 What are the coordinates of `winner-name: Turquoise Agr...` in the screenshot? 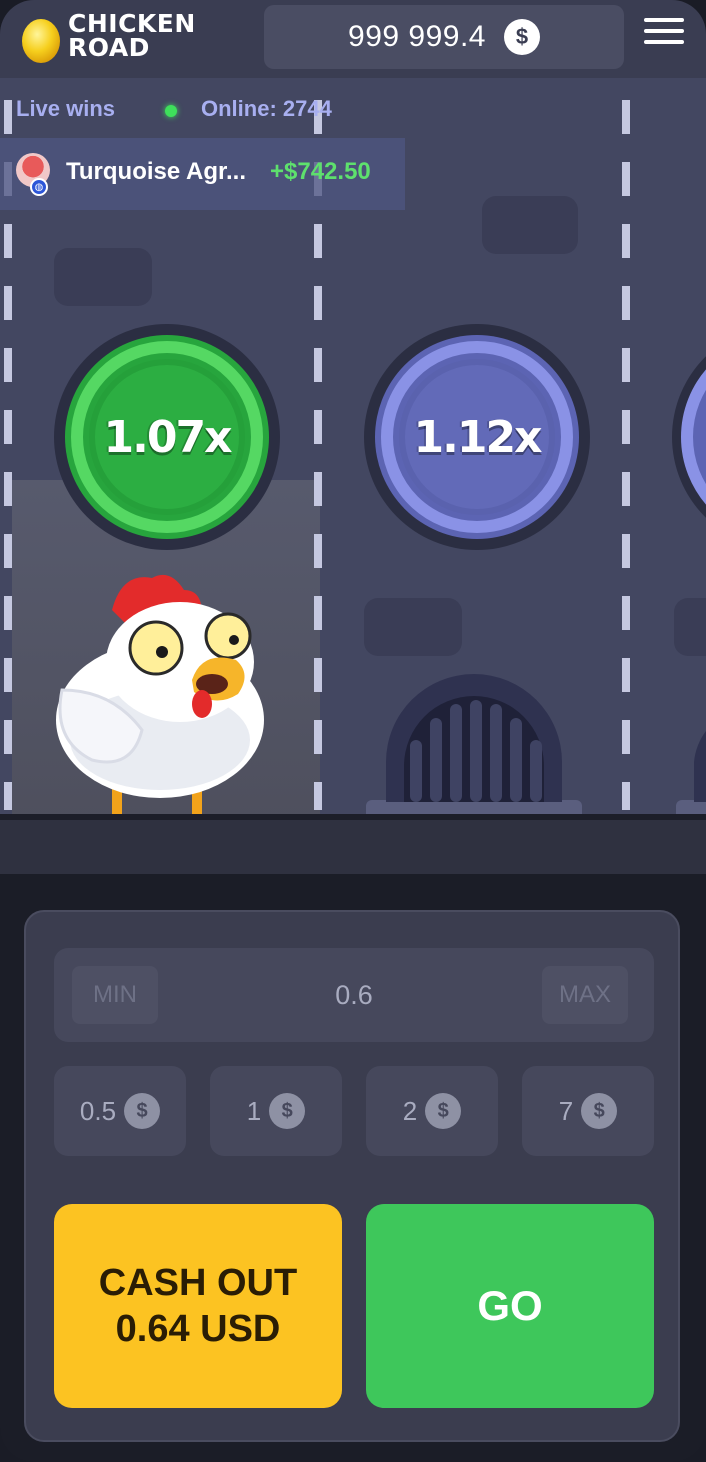 It's located at (156, 171).